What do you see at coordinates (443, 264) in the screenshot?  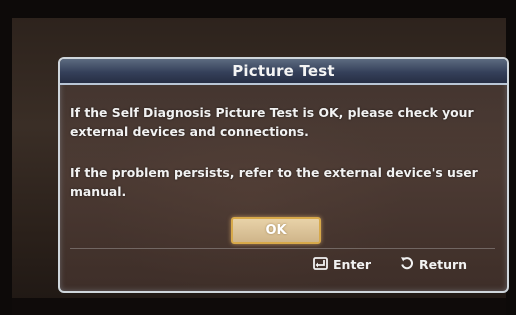 I see `return-hint-label: Return` at bounding box center [443, 264].